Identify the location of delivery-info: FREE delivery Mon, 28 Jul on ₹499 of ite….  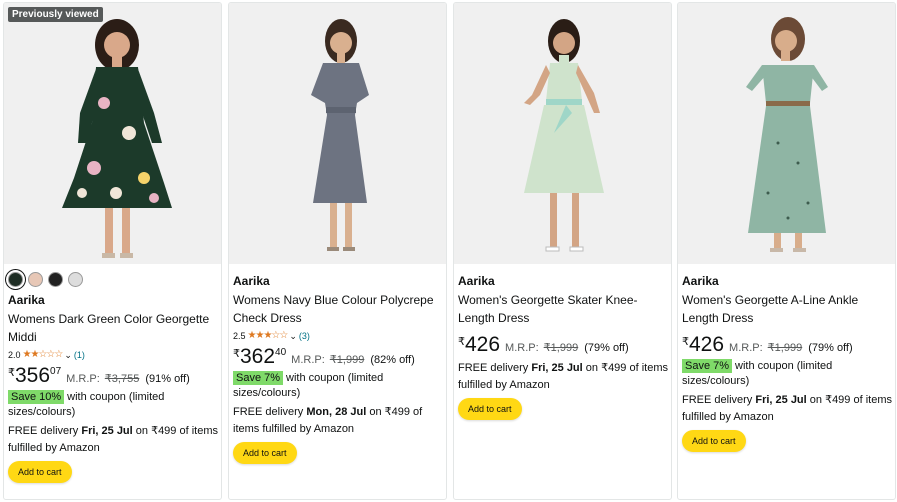
(338, 421).